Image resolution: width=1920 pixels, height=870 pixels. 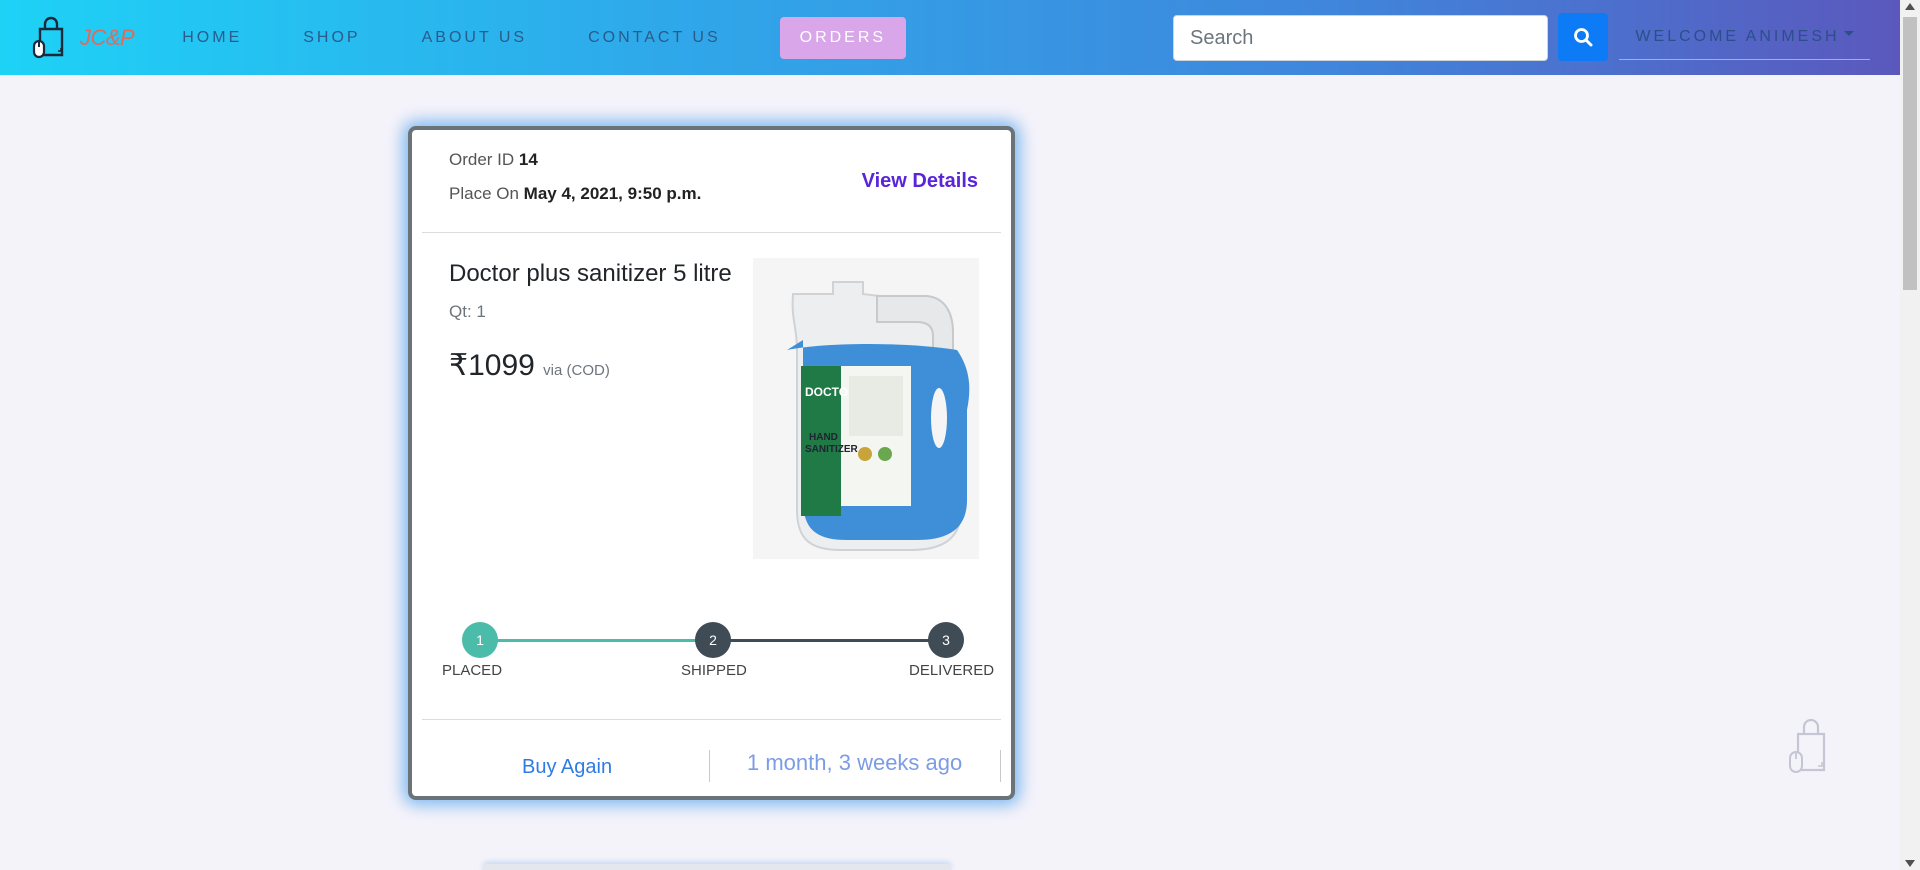 I want to click on search-icon, so click(x=1583, y=37).